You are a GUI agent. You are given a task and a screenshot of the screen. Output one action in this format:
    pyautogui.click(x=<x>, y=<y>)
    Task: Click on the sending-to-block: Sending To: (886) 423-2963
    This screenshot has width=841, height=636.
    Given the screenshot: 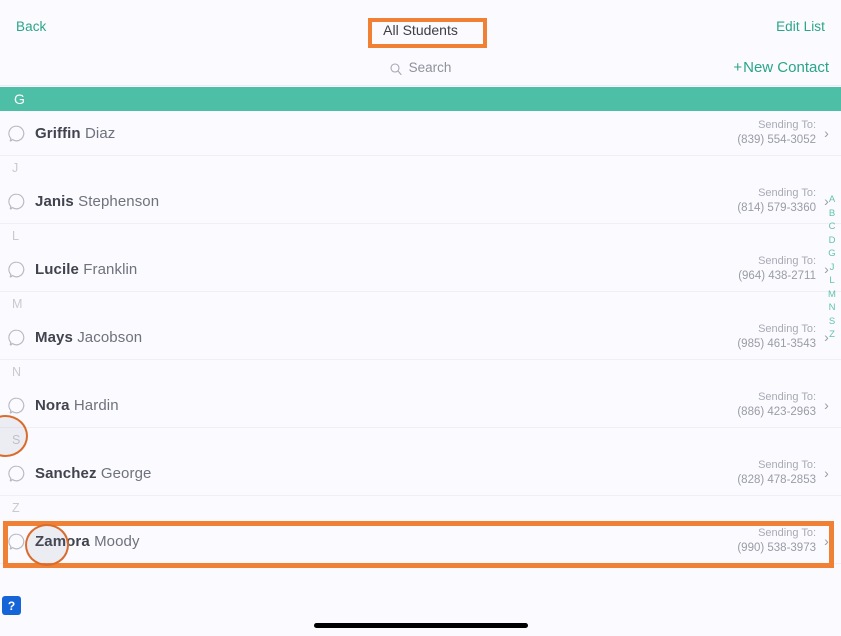 What is the action you would take?
    pyautogui.click(x=776, y=405)
    